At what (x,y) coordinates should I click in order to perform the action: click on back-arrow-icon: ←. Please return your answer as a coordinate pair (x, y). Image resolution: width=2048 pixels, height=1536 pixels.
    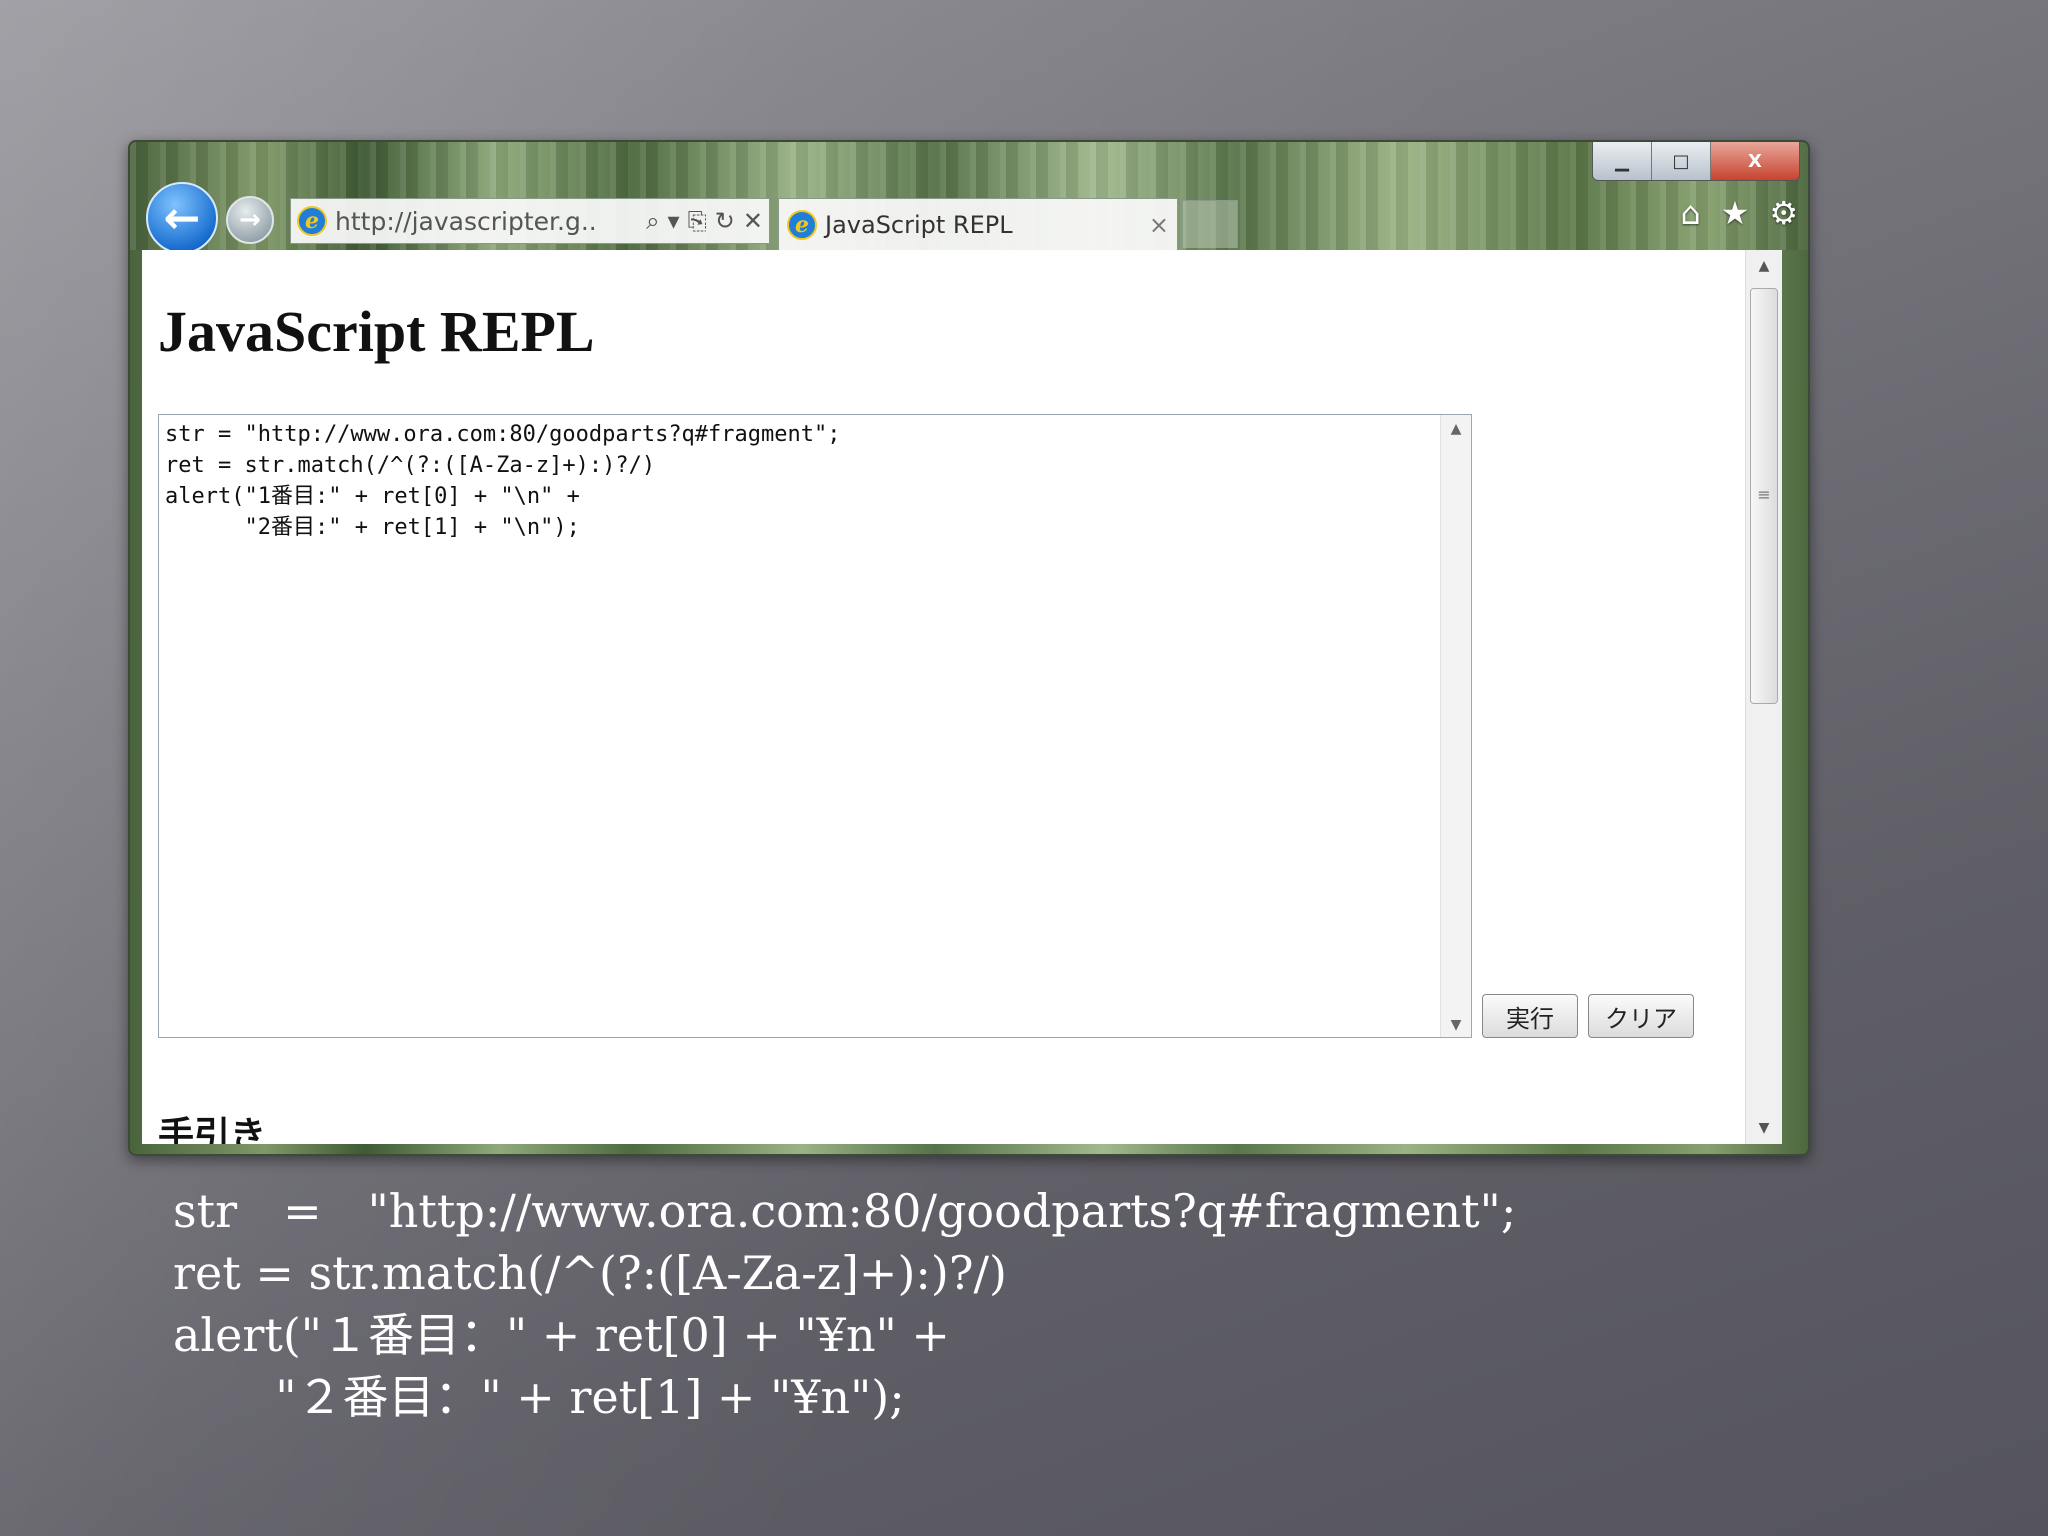
    Looking at the image, I should click on (182, 218).